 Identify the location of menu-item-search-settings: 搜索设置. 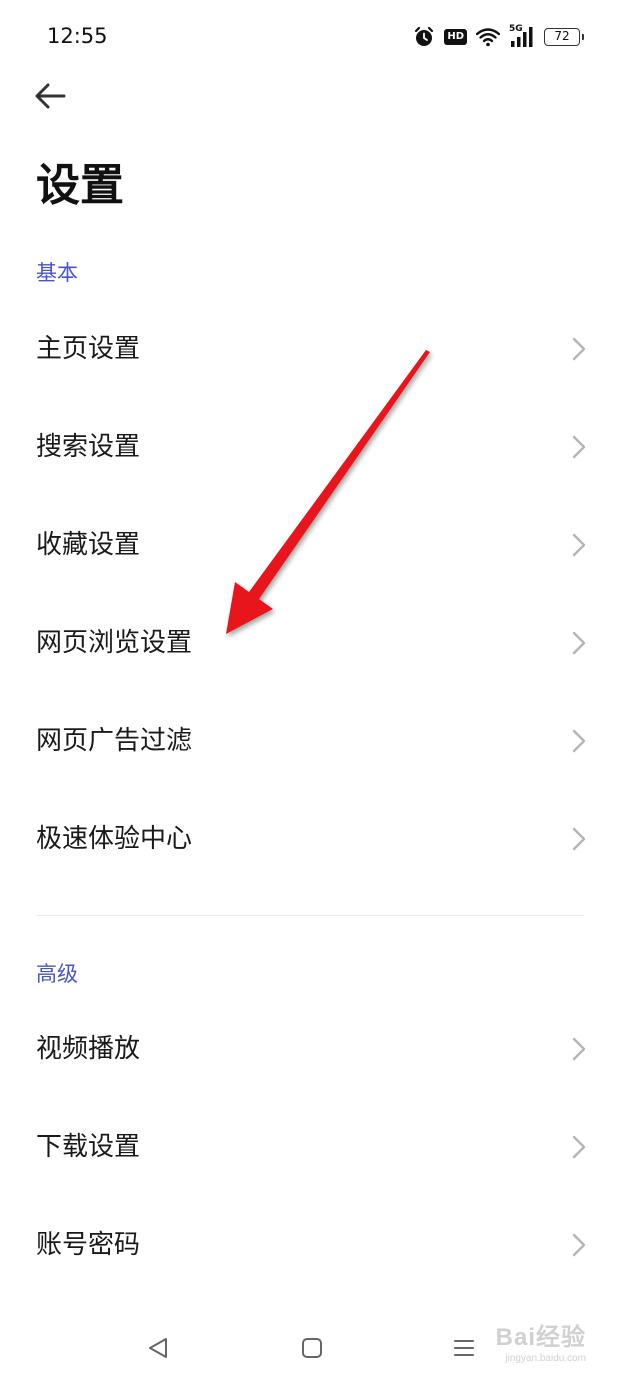
(310, 448).